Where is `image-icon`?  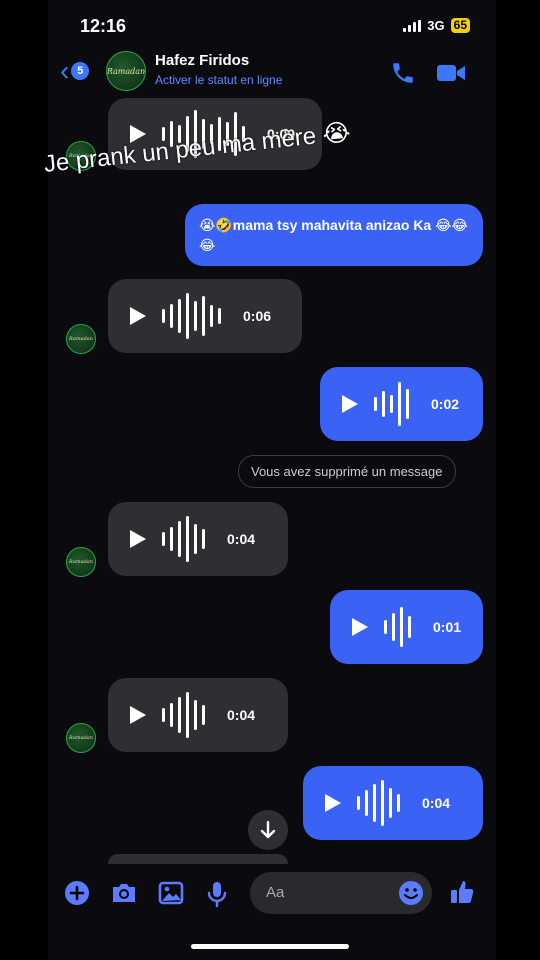 image-icon is located at coordinates (171, 893).